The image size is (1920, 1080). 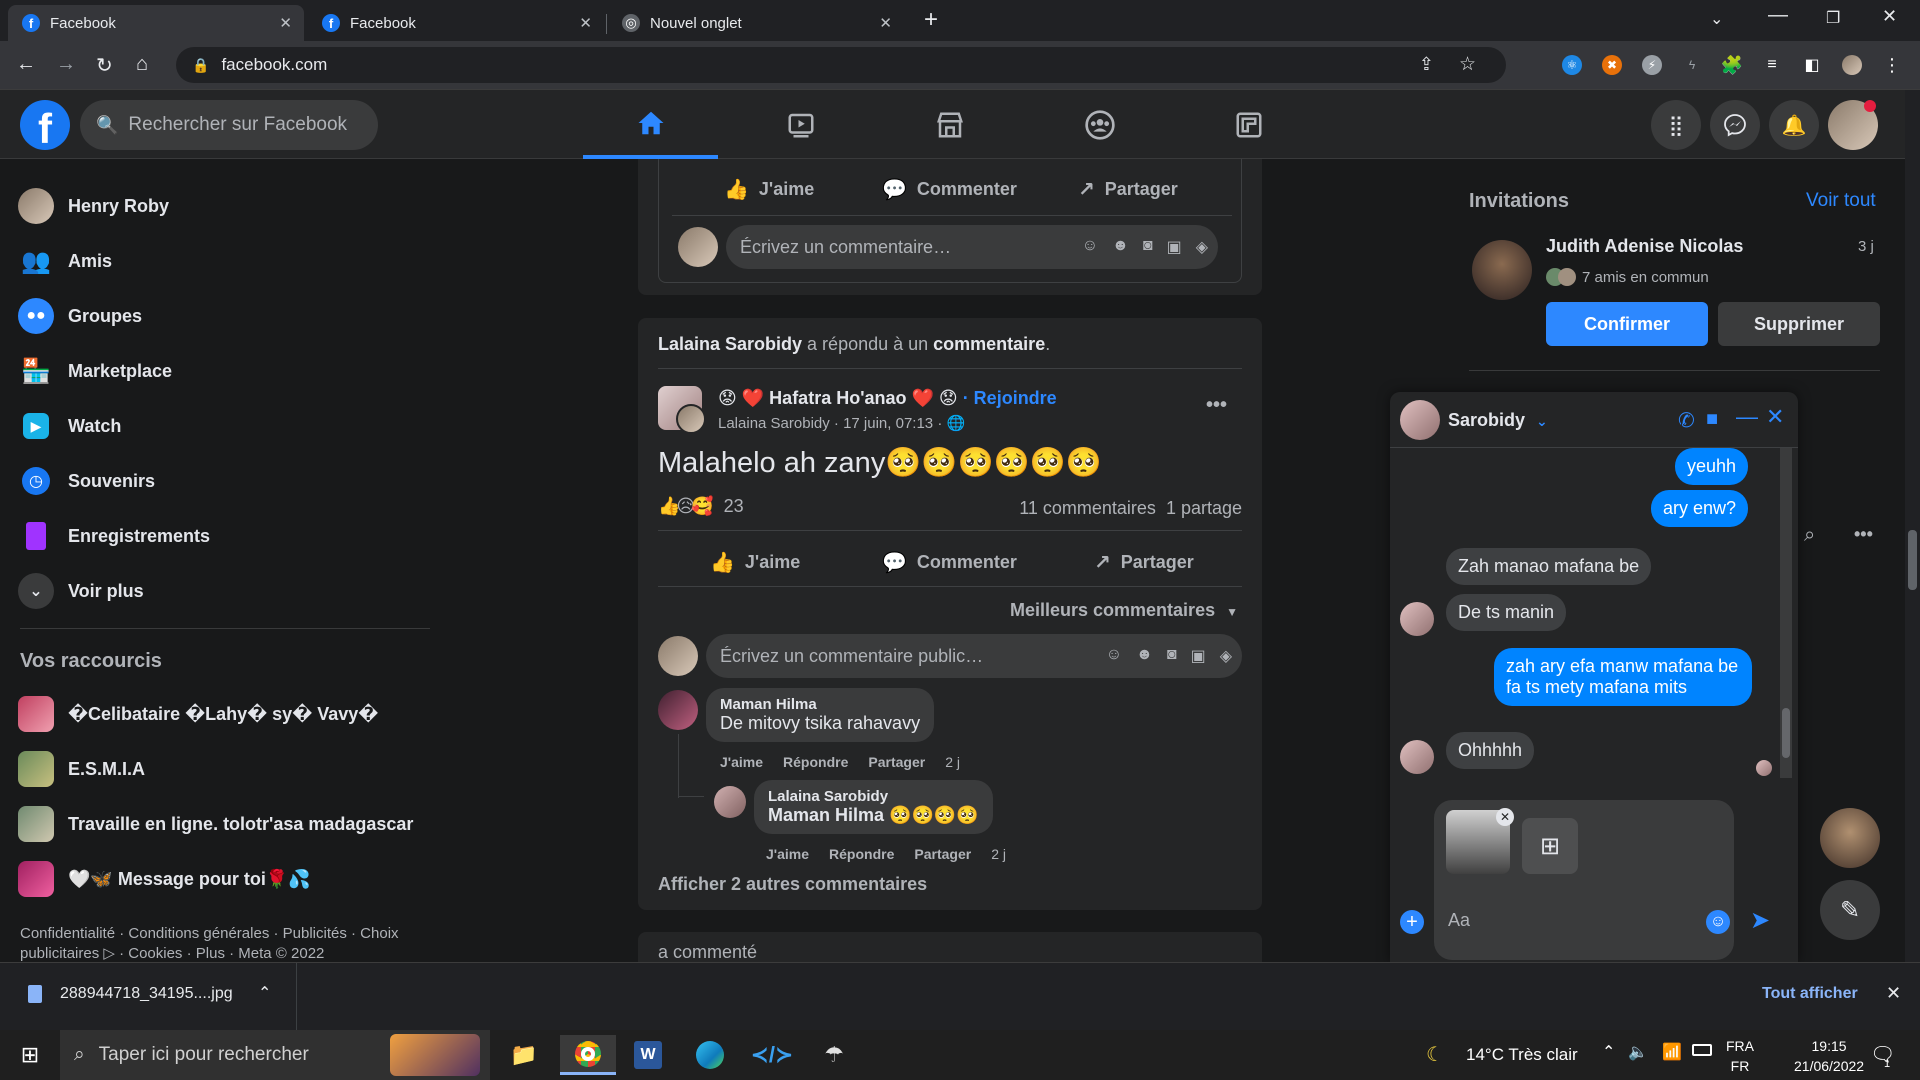 I want to click on extension-flash-icon: ϟ, so click(x=1692, y=65).